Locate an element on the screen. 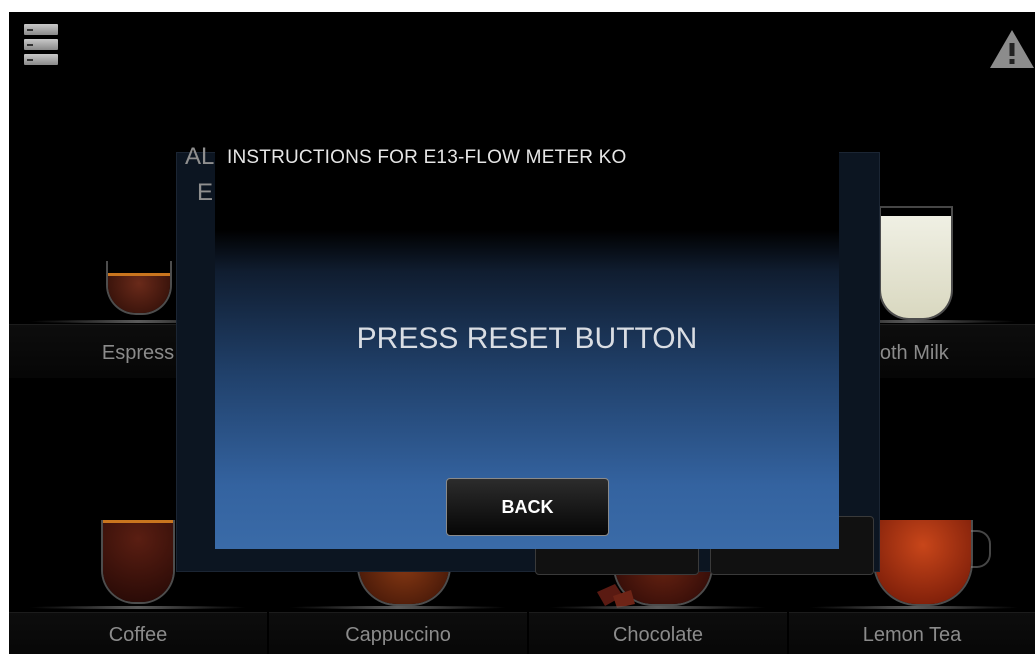 Image resolution: width=1035 pixels, height=654 pixels. warning-icon is located at coordinates (1012, 49).